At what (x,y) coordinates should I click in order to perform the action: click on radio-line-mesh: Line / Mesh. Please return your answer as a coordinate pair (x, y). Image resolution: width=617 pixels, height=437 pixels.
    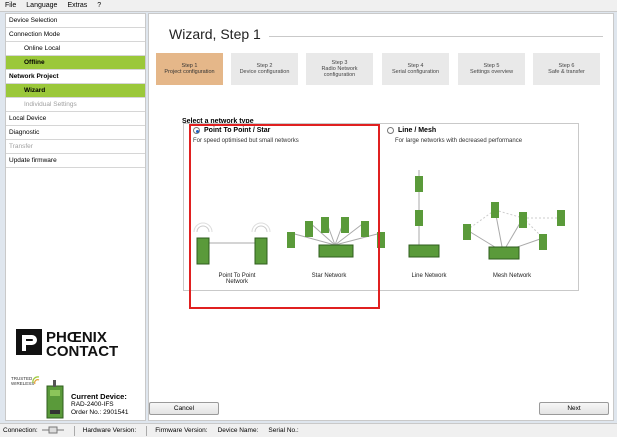
    Looking at the image, I should click on (411, 130).